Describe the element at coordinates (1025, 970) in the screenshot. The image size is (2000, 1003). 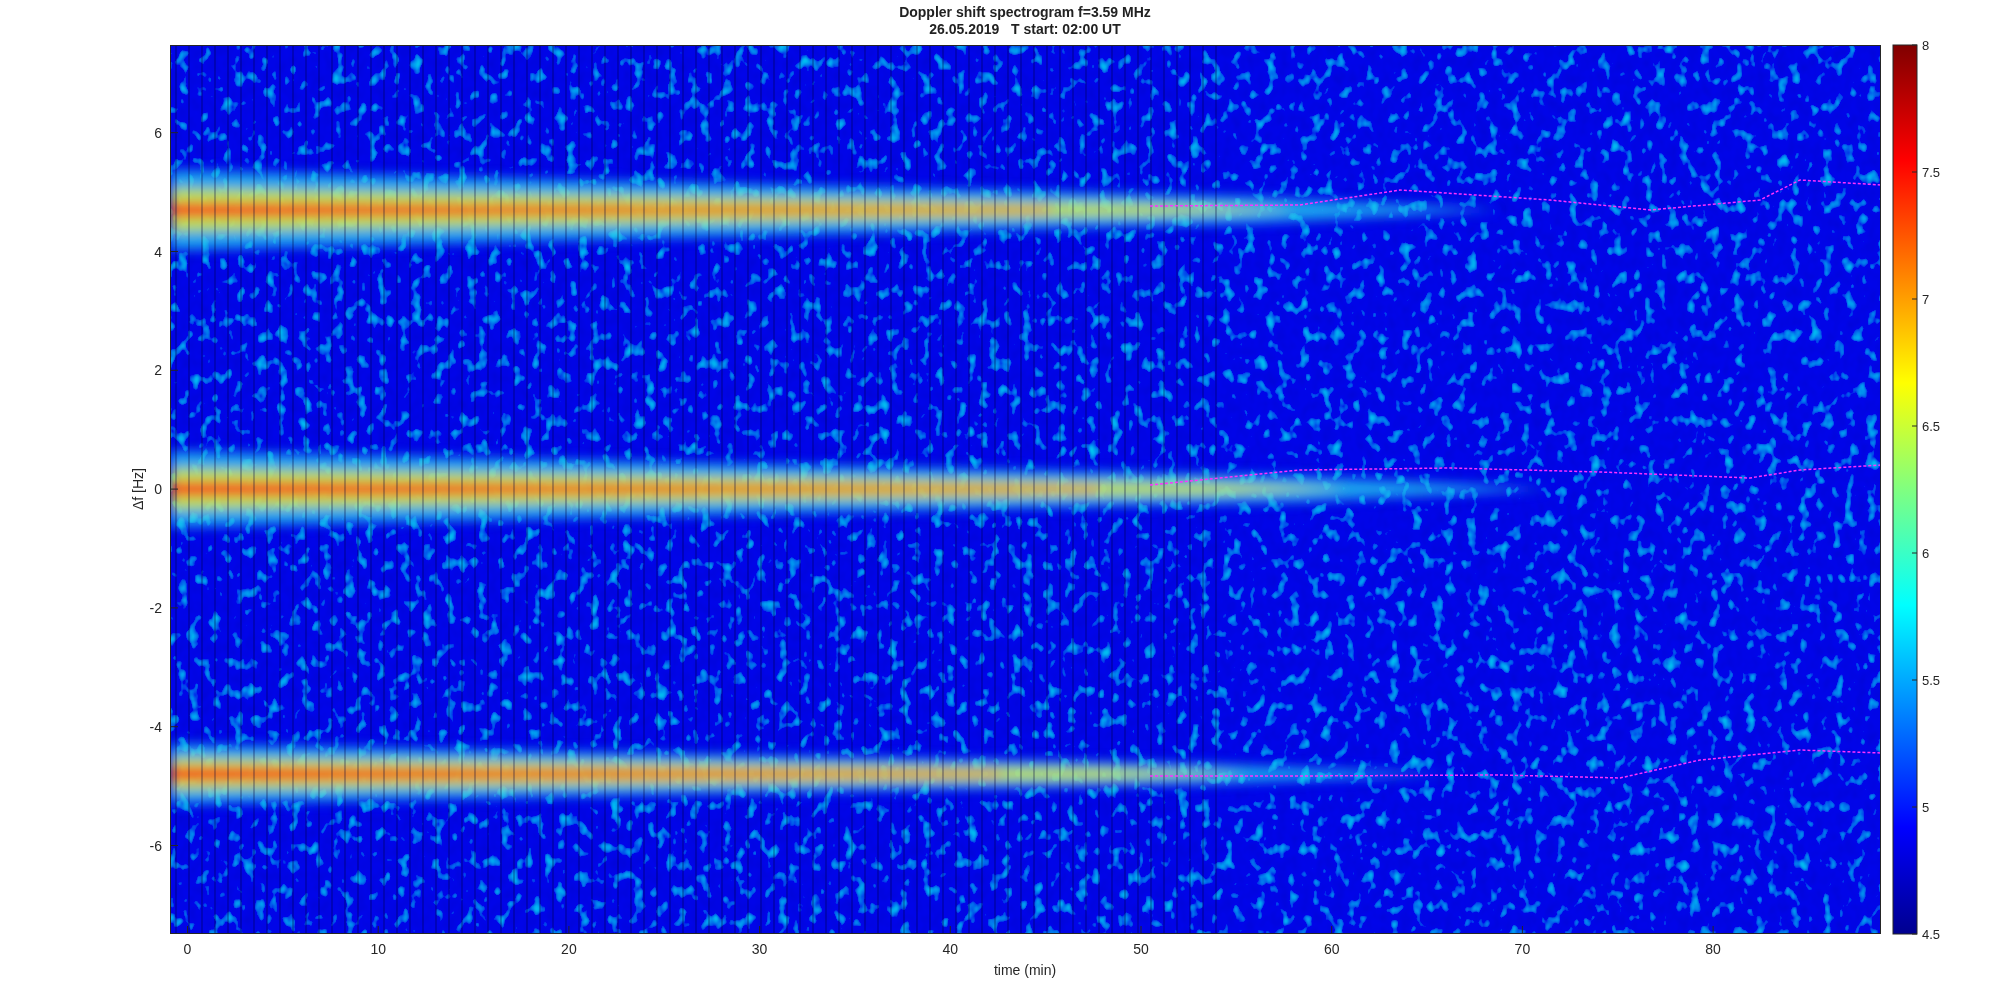
I see `x-axis-label: time (min)` at that location.